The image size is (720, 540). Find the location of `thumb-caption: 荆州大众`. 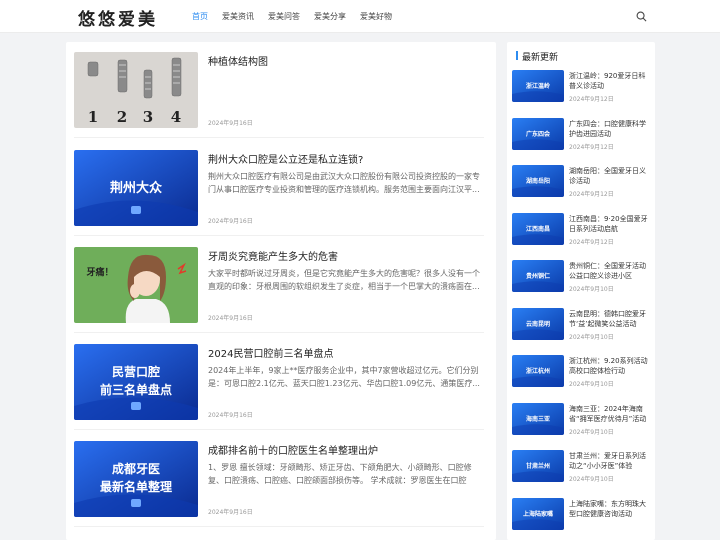

thumb-caption: 荆州大众 is located at coordinates (136, 188).